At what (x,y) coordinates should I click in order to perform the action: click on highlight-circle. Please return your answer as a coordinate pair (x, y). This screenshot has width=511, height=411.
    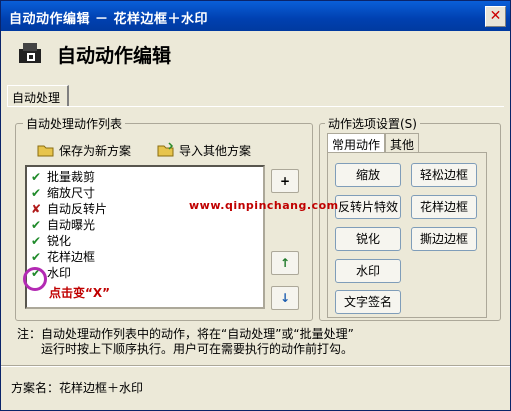
    Looking at the image, I should click on (35, 279).